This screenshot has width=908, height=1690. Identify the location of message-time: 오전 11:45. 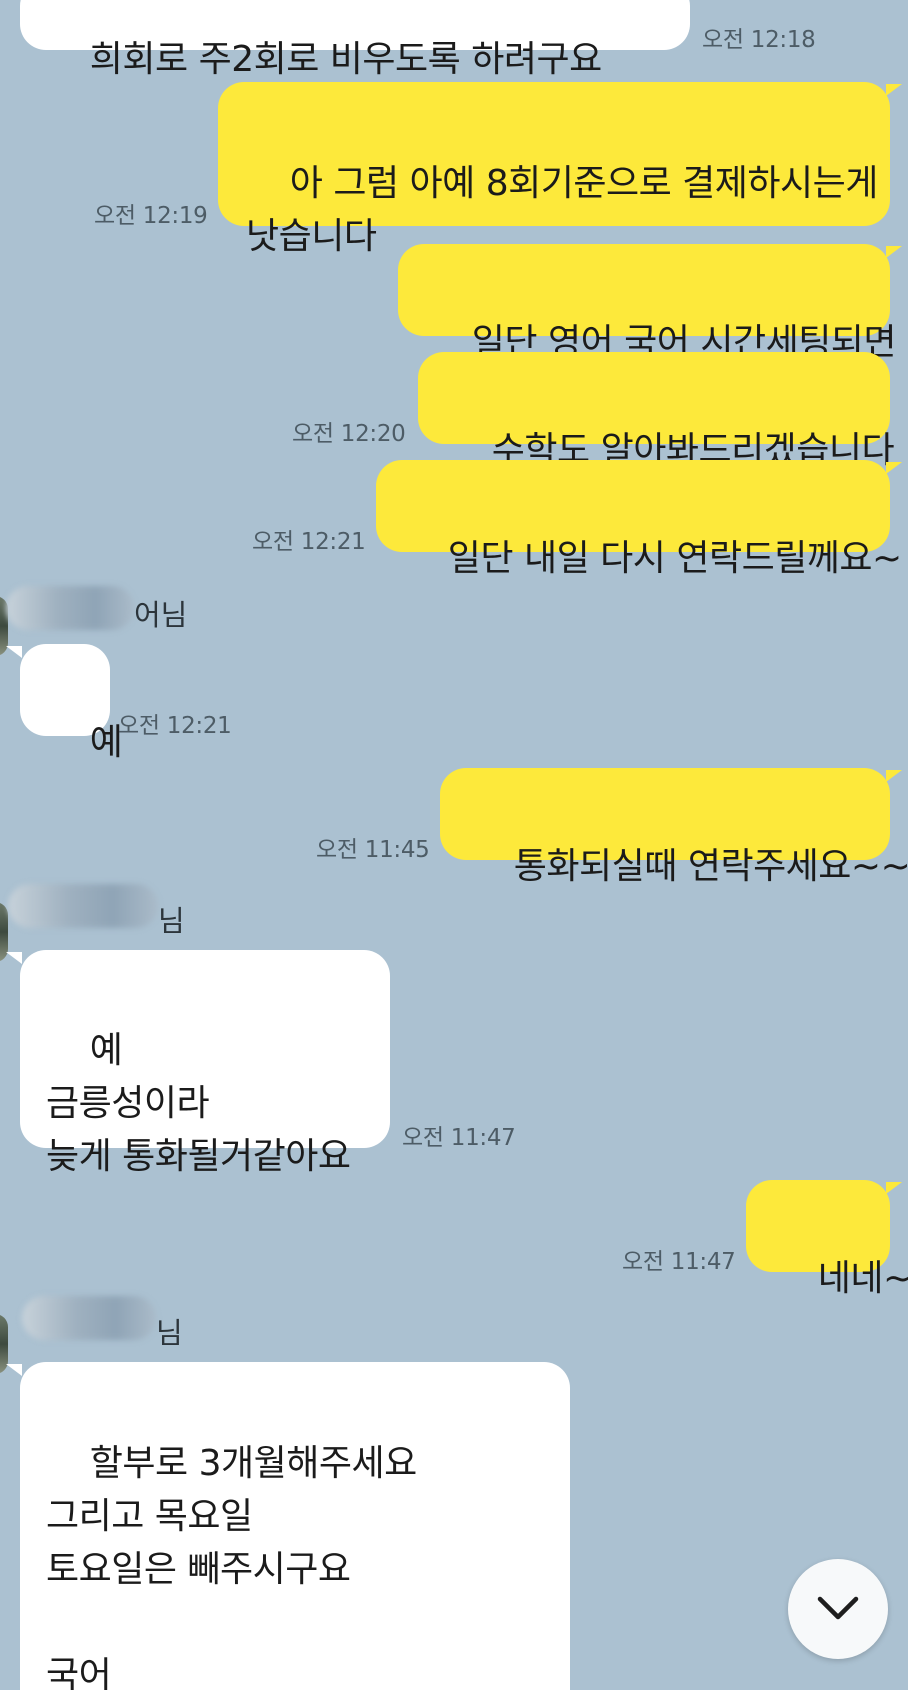
(373, 850).